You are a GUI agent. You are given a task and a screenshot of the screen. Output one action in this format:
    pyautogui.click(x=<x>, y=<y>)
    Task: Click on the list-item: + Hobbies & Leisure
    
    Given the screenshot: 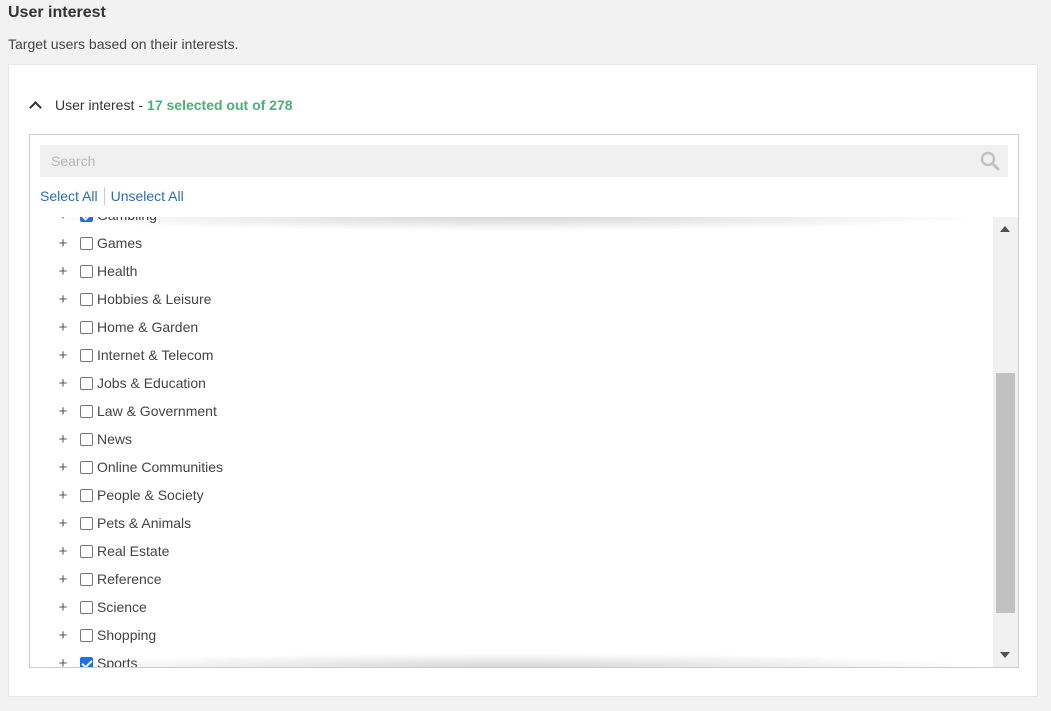 What is the action you would take?
    pyautogui.click(x=510, y=299)
    